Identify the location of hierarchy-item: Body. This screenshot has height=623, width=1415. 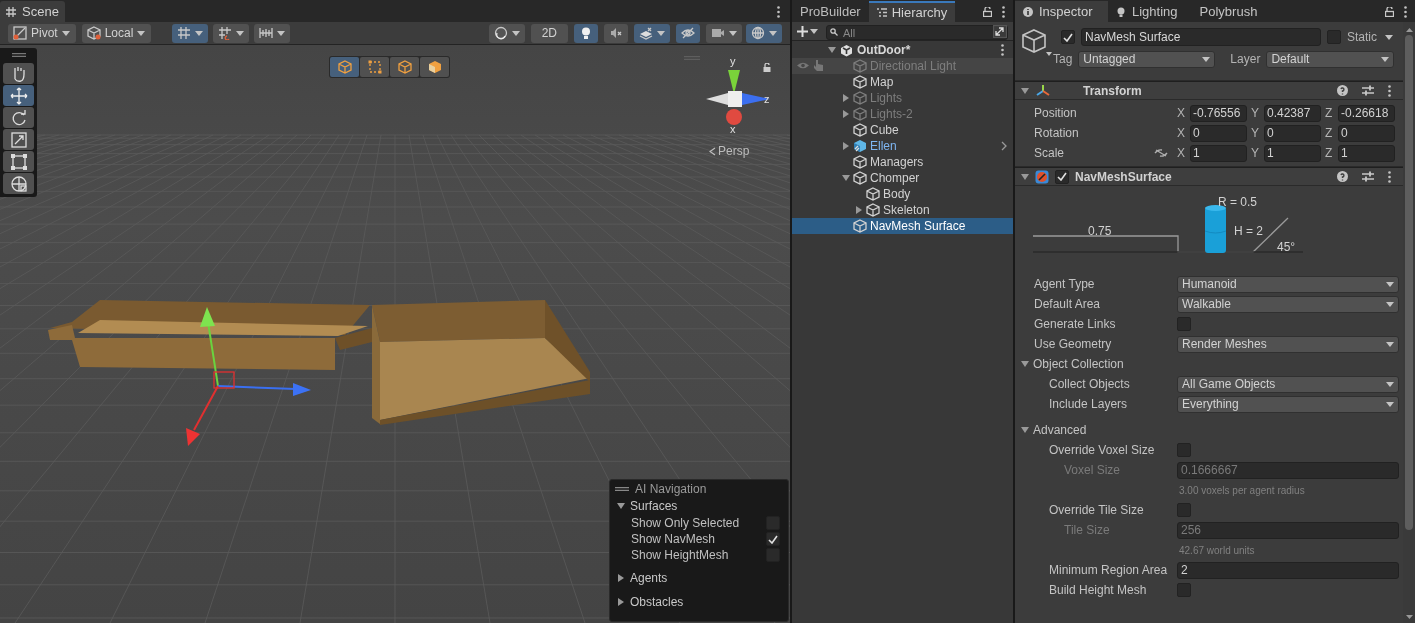
(902, 194).